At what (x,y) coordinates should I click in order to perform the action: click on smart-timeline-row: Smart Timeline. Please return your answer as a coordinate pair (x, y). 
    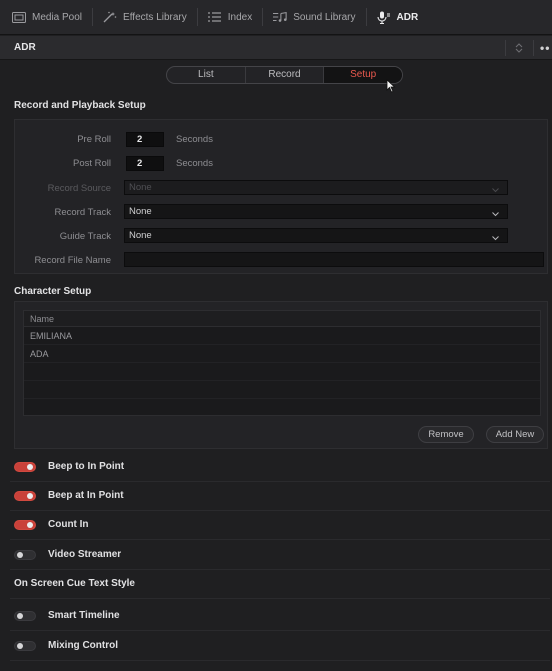
    Looking at the image, I should click on (67, 615).